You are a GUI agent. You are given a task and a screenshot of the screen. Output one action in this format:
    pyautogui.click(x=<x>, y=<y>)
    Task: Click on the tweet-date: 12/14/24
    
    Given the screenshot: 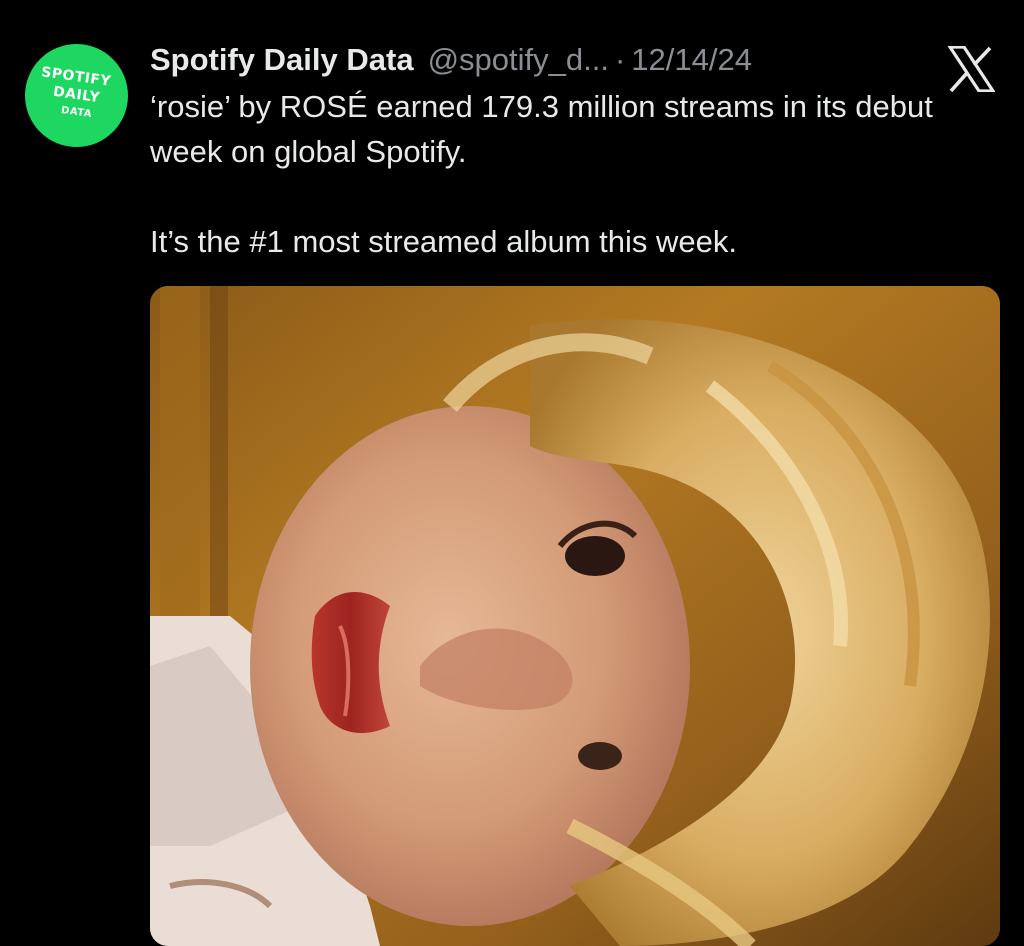 What is the action you would take?
    pyautogui.click(x=691, y=60)
    